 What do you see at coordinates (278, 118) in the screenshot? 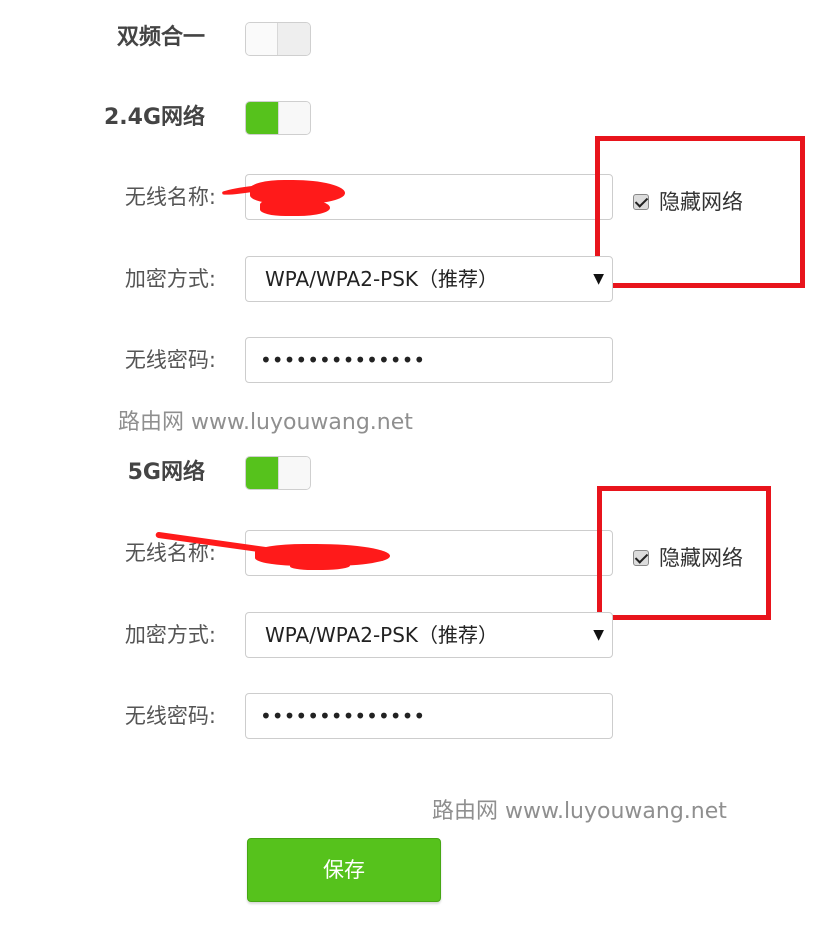
I see `band-24g-toggle` at bounding box center [278, 118].